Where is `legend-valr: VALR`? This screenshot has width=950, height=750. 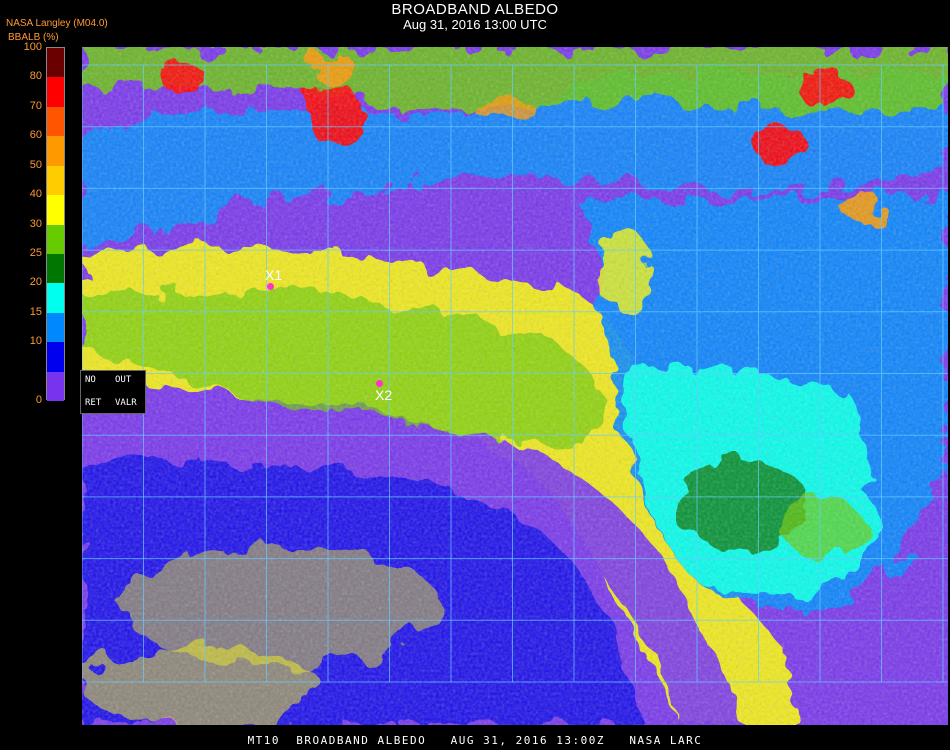 legend-valr: VALR is located at coordinates (126, 403).